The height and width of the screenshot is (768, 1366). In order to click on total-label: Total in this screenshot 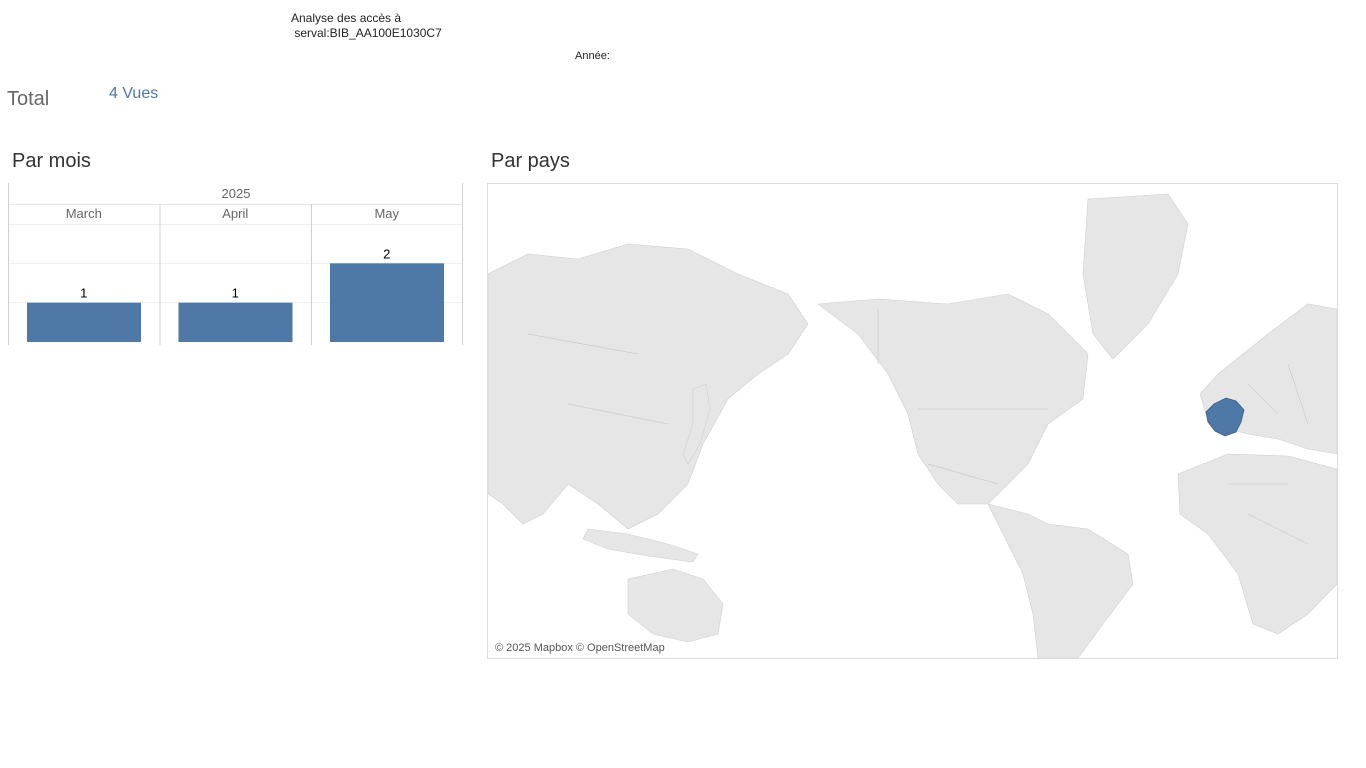, I will do `click(28, 99)`.